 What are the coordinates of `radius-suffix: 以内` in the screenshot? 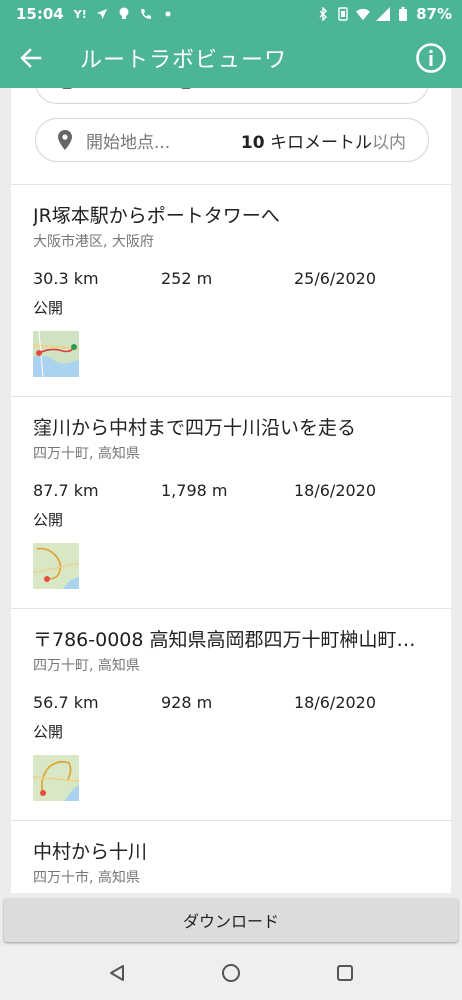 It's located at (389, 142).